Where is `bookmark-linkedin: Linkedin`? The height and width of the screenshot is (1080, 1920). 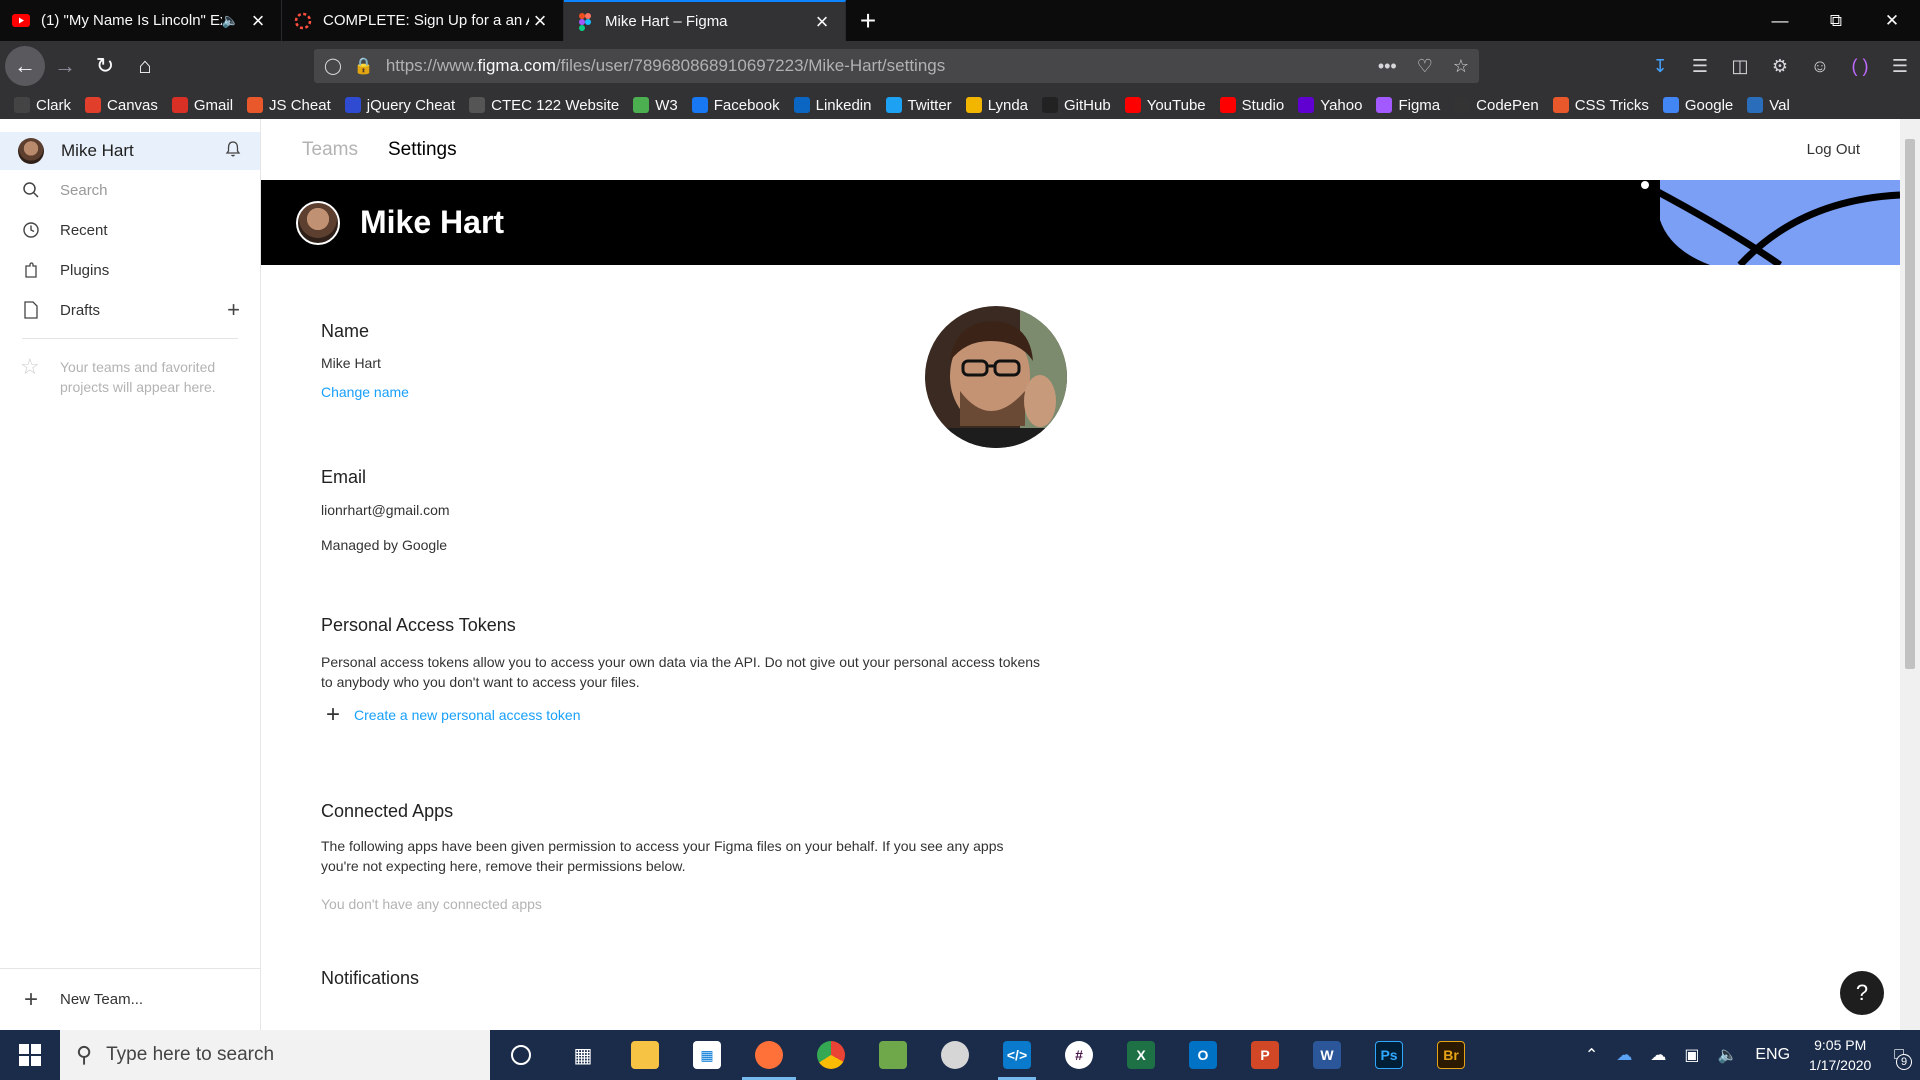
bookmark-linkedin: Linkedin is located at coordinates (832, 105).